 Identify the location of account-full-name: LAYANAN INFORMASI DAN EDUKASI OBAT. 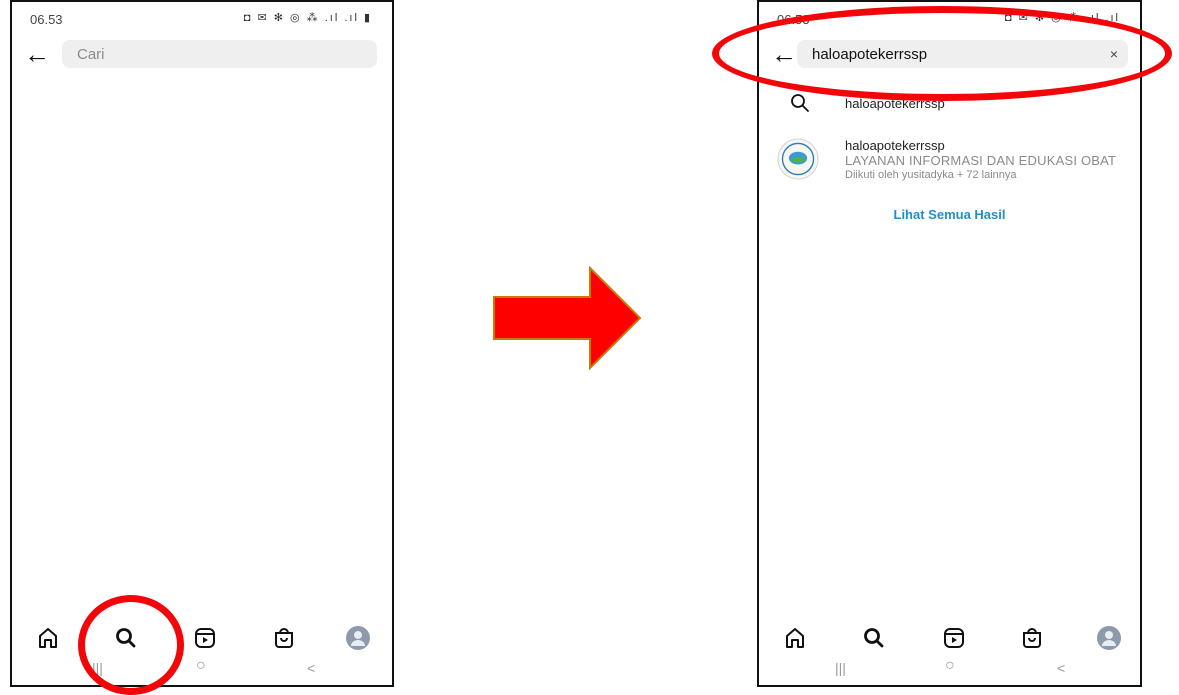
(981, 160).